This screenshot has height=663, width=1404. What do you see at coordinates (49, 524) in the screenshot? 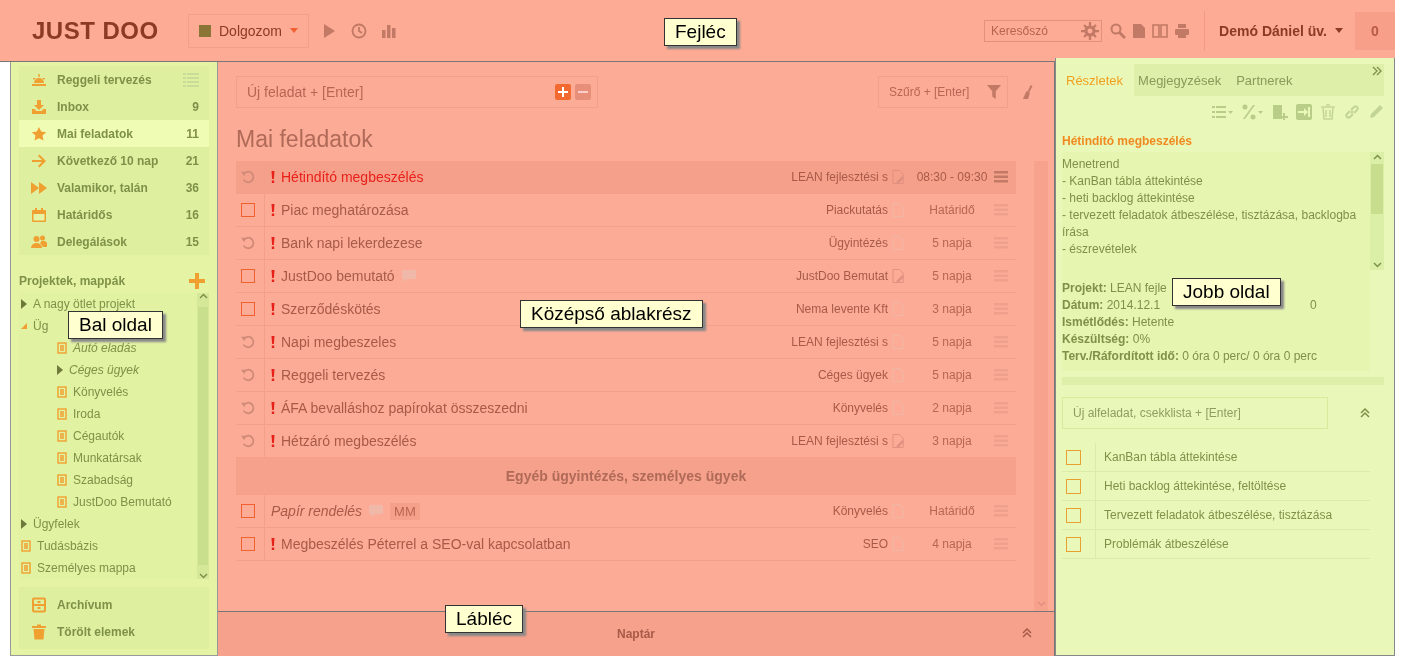
I see `tree-item: Ügyfelek` at bounding box center [49, 524].